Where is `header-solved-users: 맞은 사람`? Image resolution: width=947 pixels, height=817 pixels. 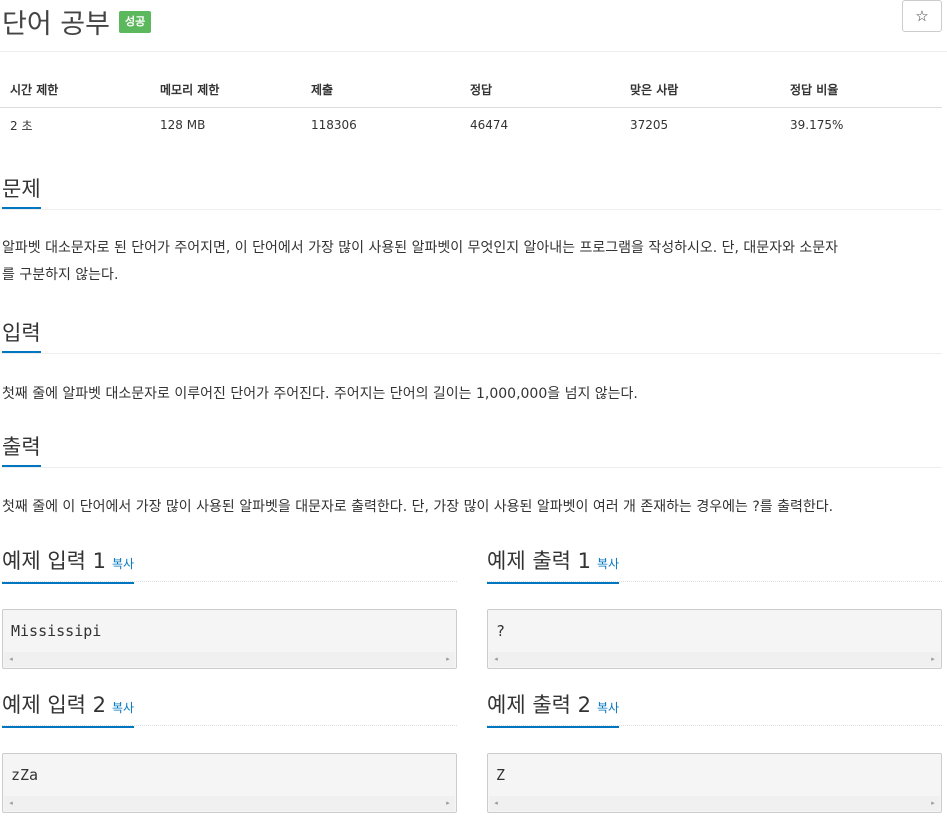
header-solved-users: 맞은 사람 is located at coordinates (700, 90).